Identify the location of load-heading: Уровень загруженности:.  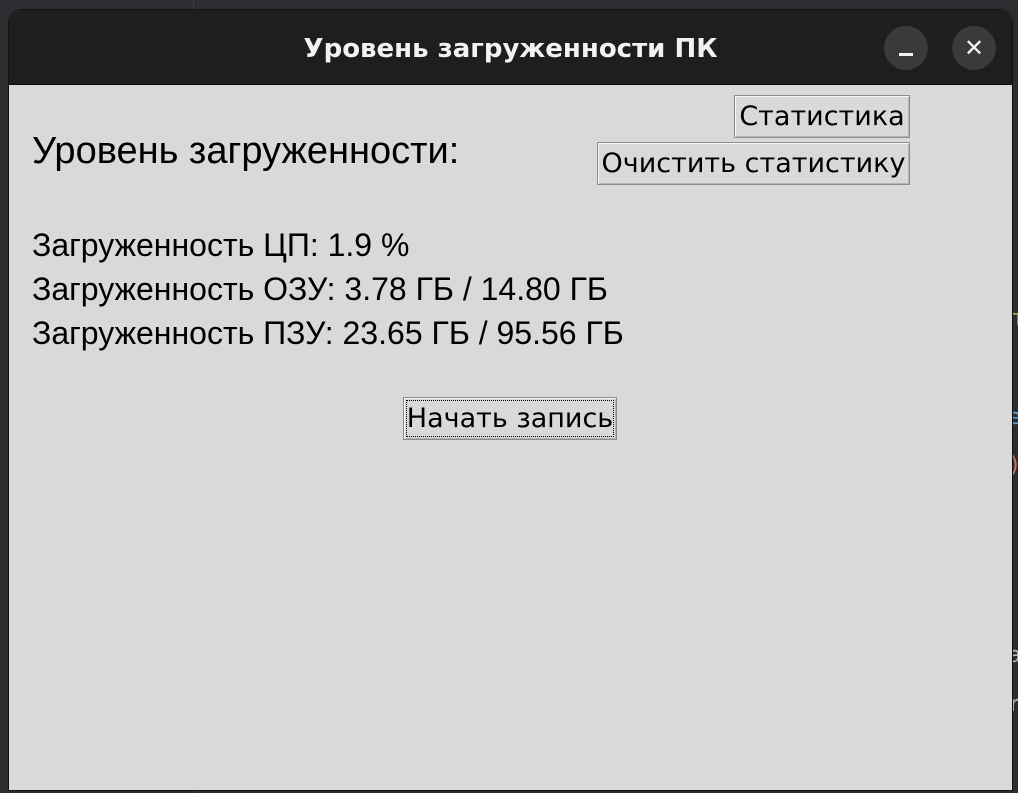
(246, 151).